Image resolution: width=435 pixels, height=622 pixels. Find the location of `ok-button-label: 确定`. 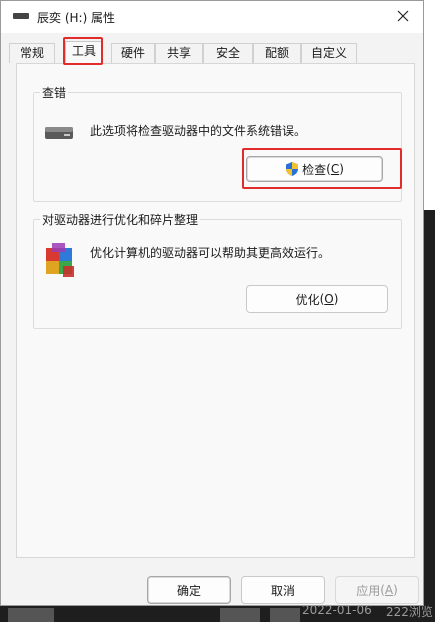

ok-button-label: 确定 is located at coordinates (188, 590).